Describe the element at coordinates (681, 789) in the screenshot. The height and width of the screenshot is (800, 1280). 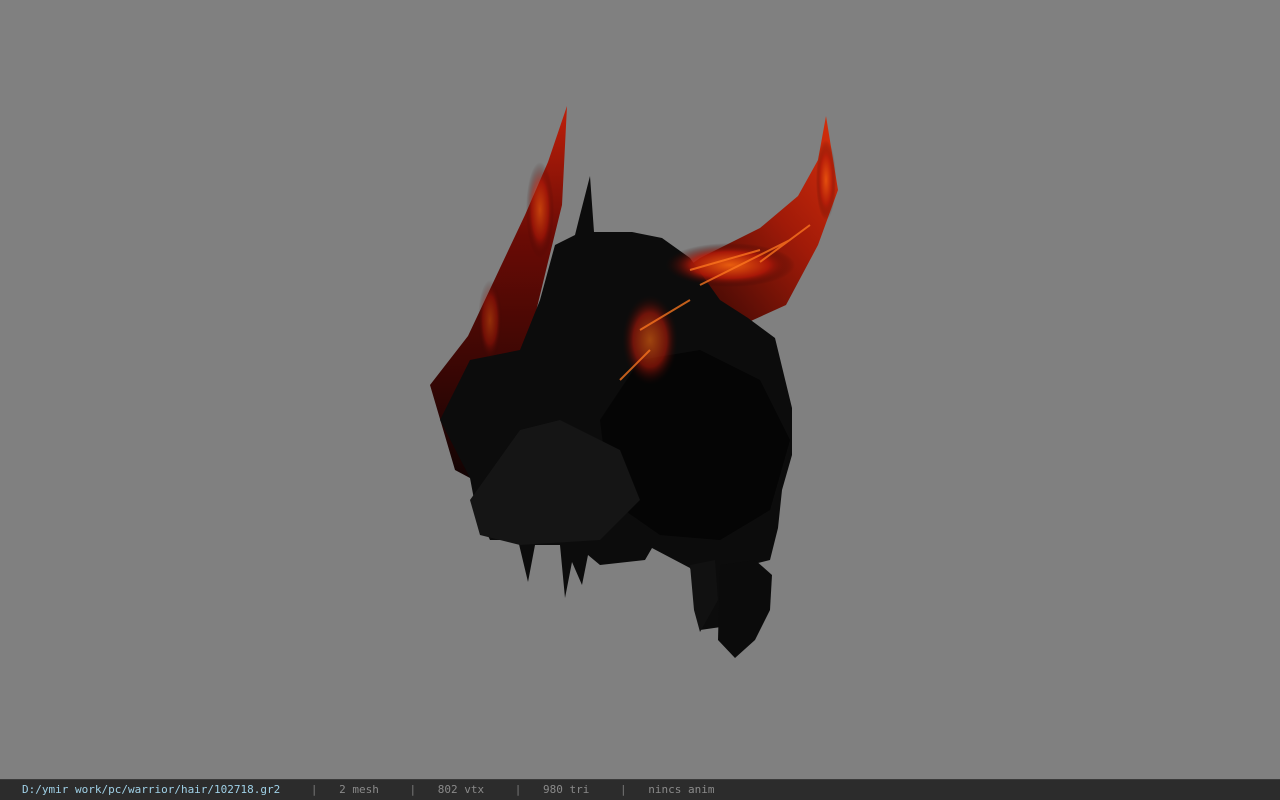
I see `animation-status: nincs anim` at that location.